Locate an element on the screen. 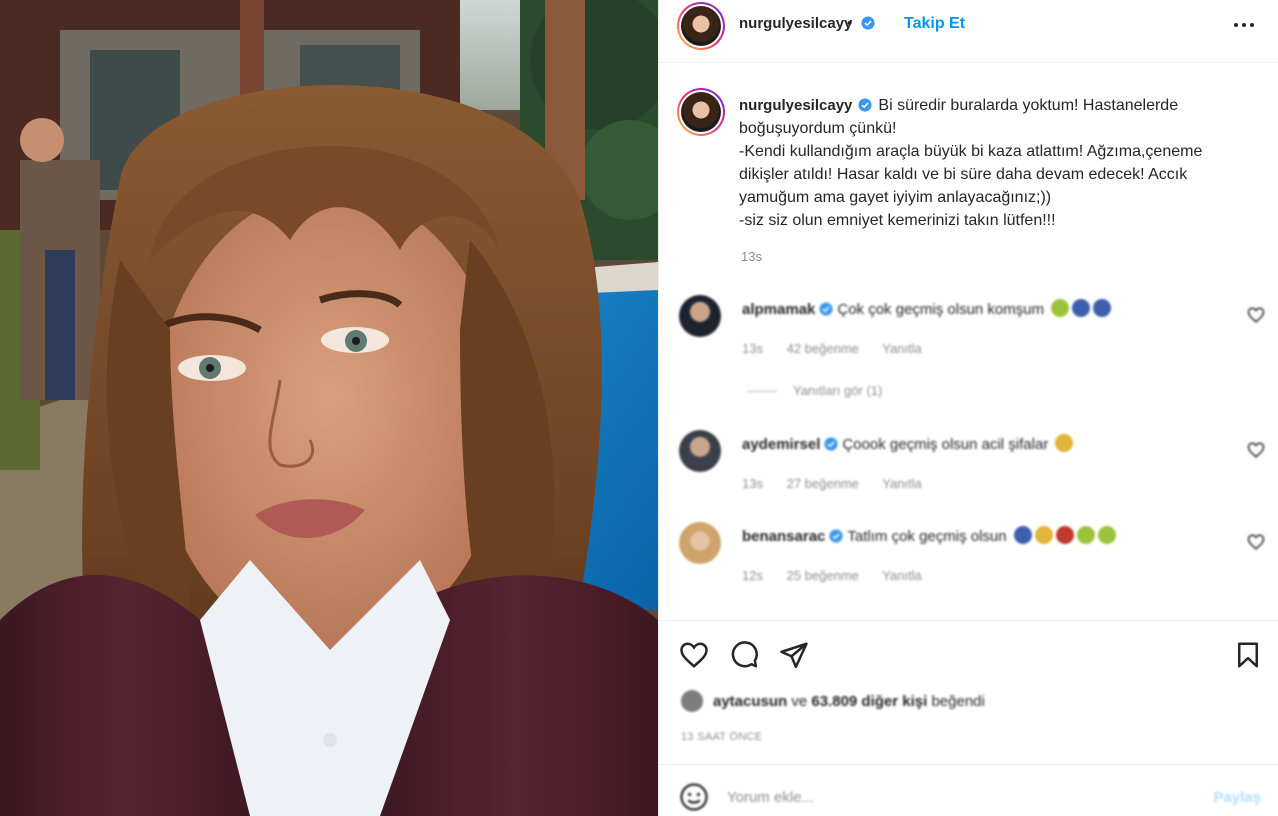  comment-text: alpmamak Çok çok geçmiş olsun komşum is located at coordinates (927, 308).